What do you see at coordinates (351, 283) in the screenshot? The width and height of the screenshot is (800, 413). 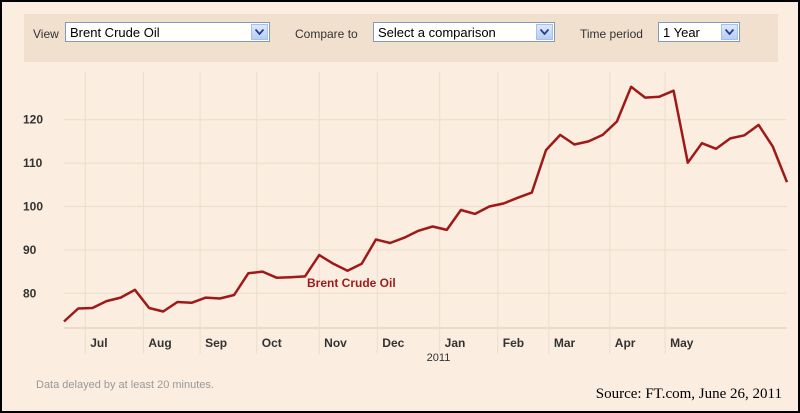 I see `series-label: Brent Crude Oil` at bounding box center [351, 283].